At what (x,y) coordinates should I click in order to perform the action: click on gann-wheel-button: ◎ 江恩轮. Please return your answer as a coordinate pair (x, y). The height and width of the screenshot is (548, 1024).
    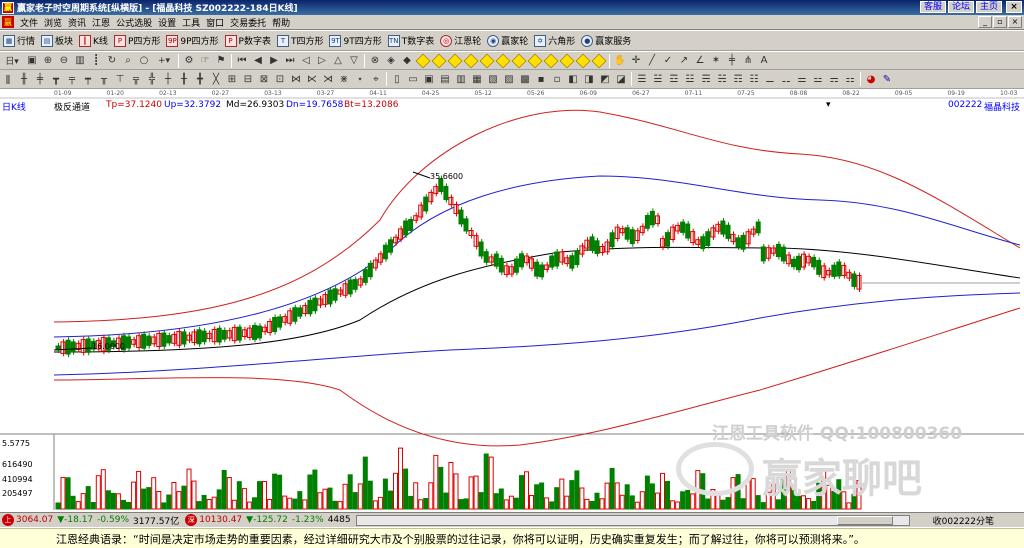
    Looking at the image, I should click on (460, 41).